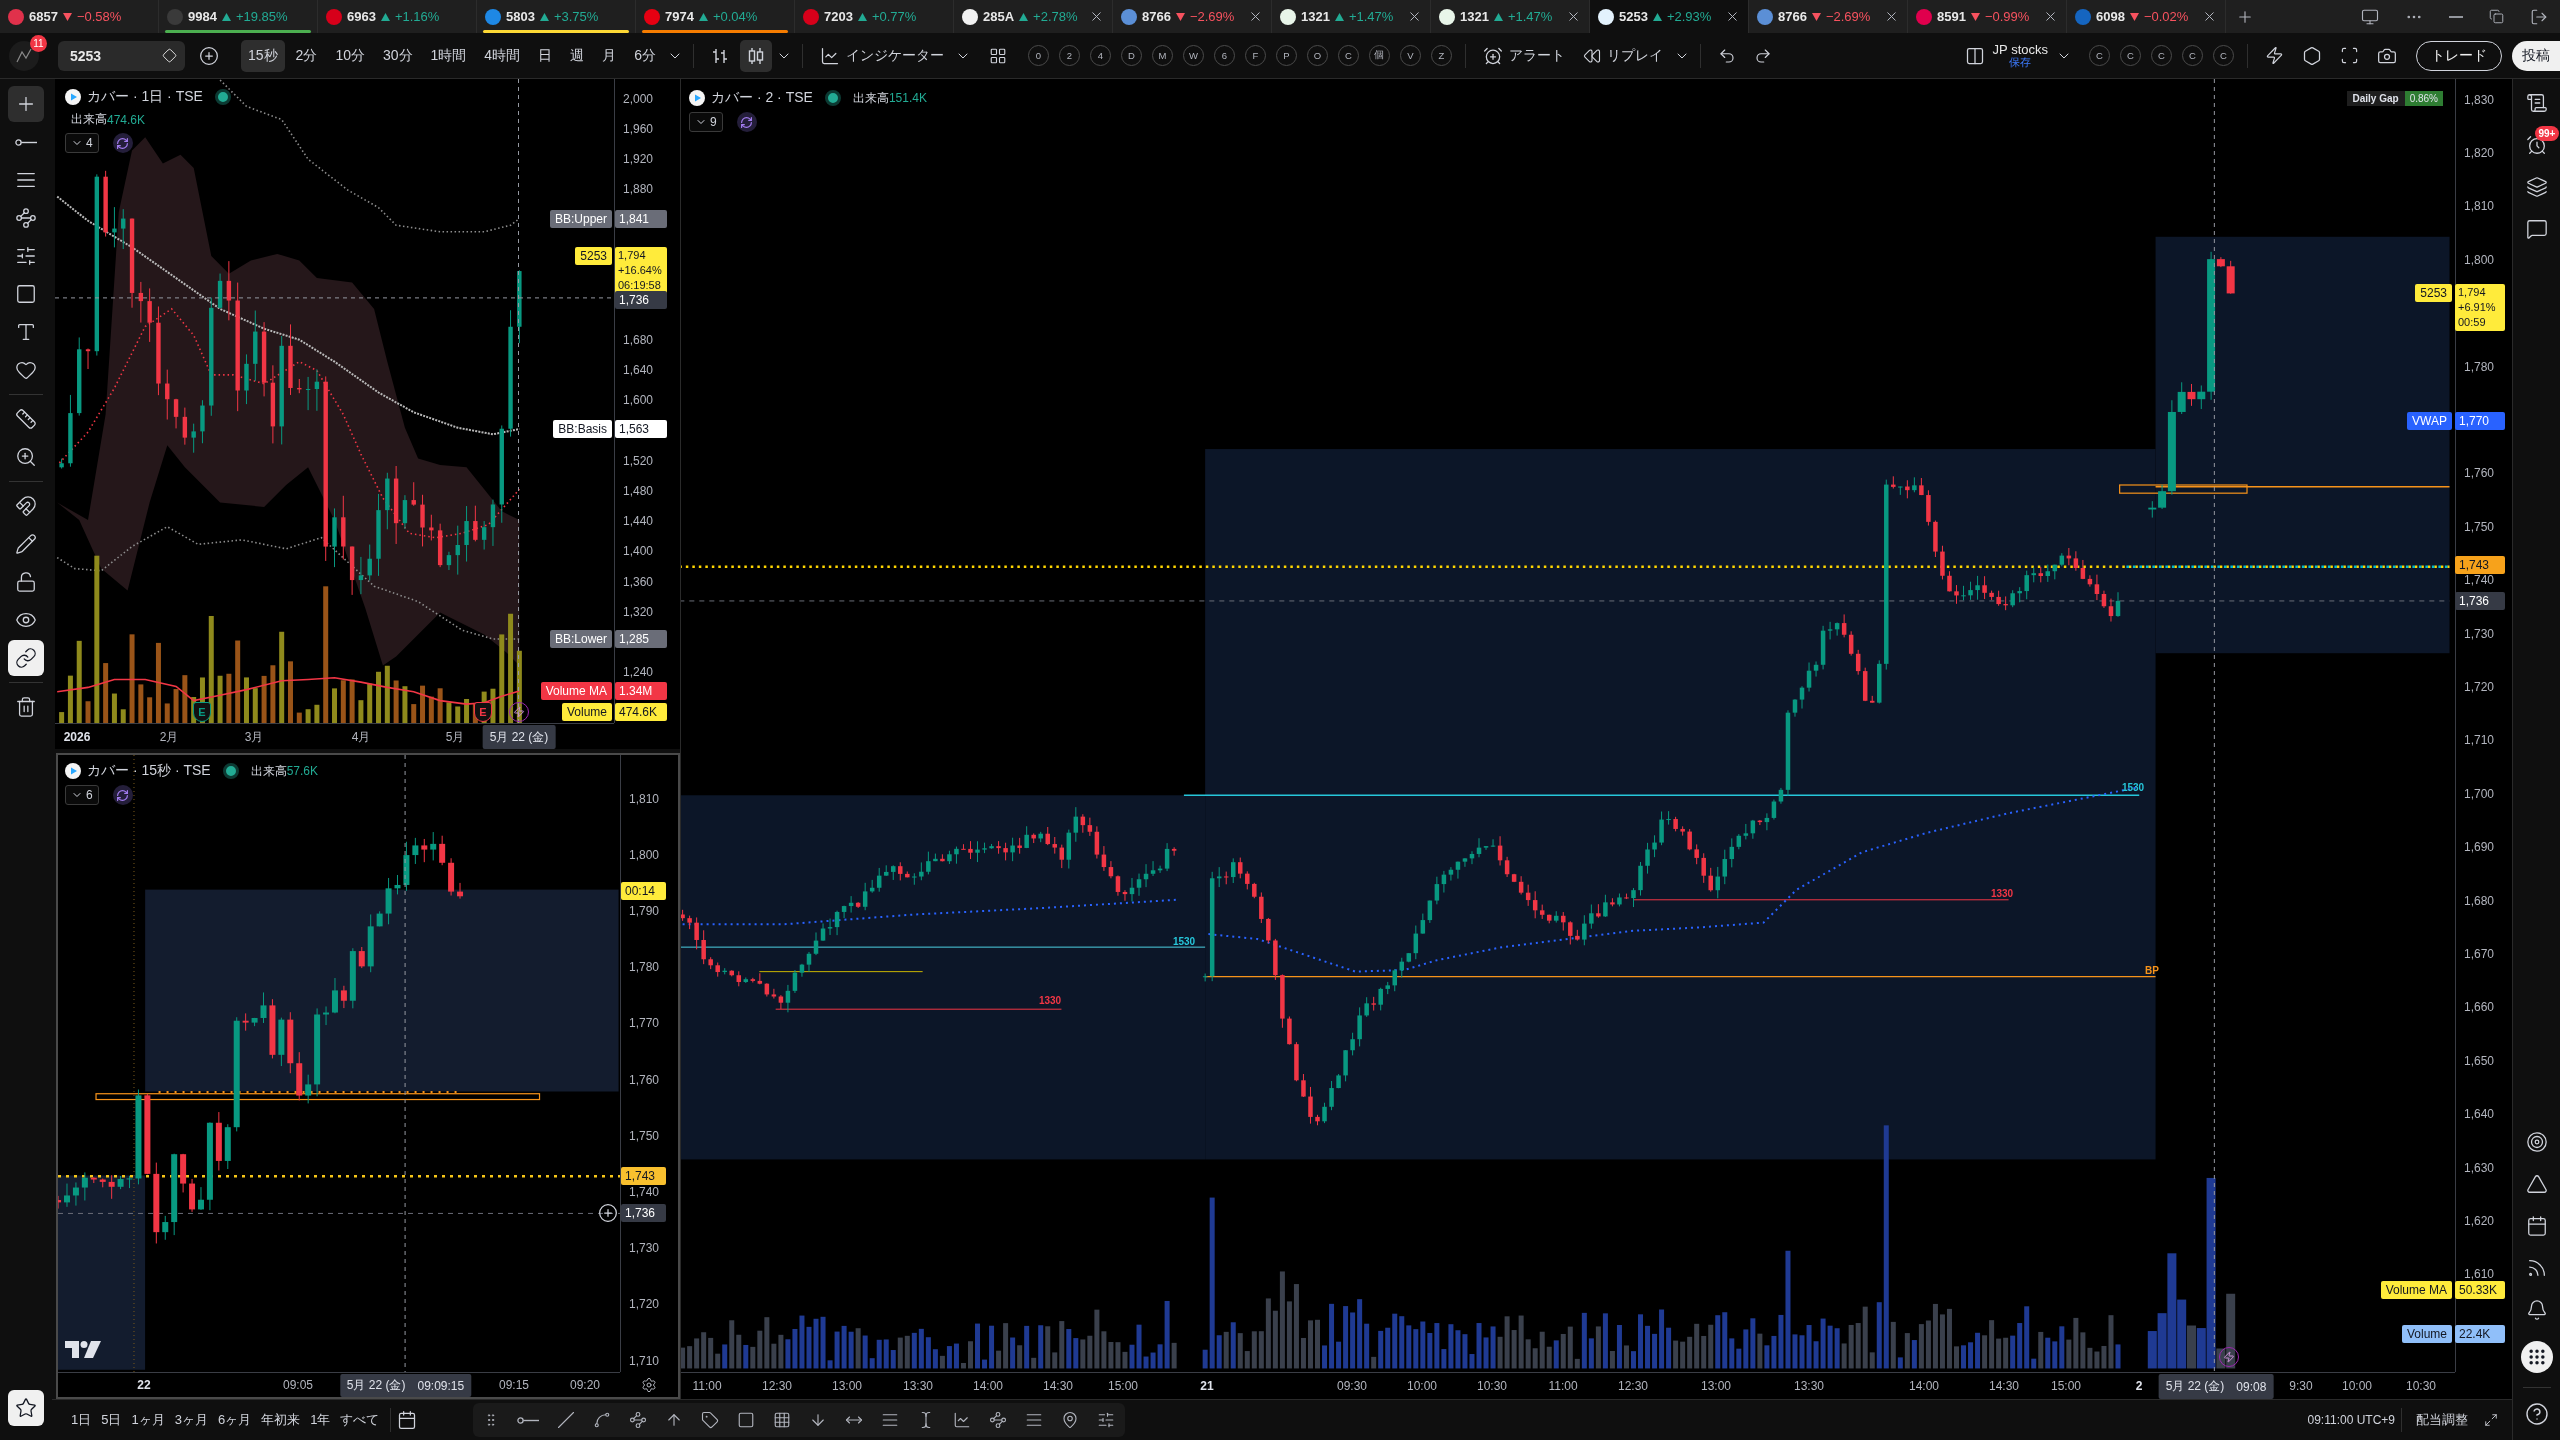  I want to click on publish-button: 投稿, so click(2536, 55).